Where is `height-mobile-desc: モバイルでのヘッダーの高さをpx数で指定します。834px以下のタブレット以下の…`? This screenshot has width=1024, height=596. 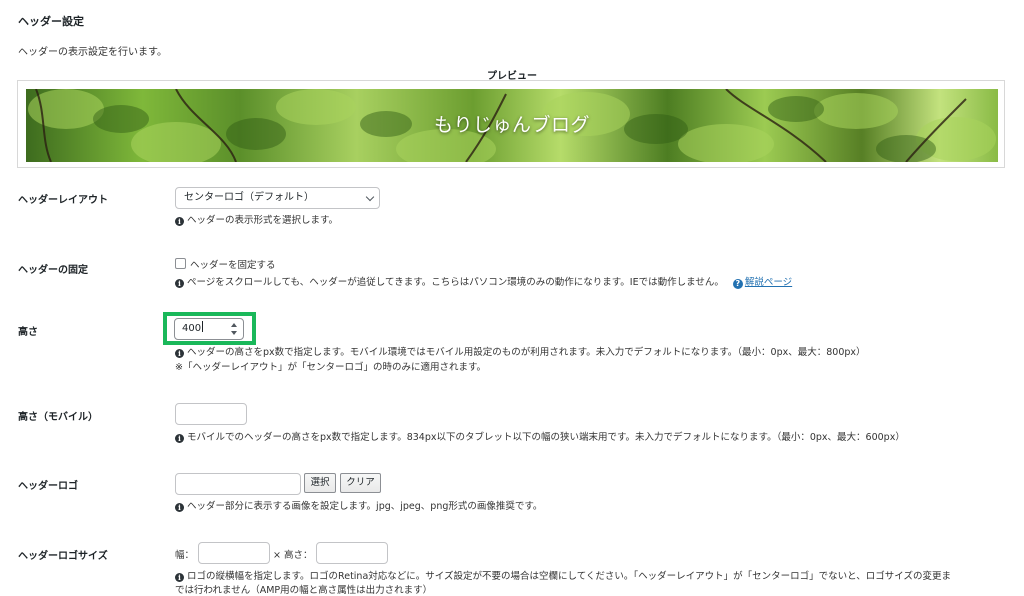
height-mobile-desc: モバイルでのヘッダーの高さをpx数で指定します。834px以下のタブレット以下の… is located at coordinates (546, 437).